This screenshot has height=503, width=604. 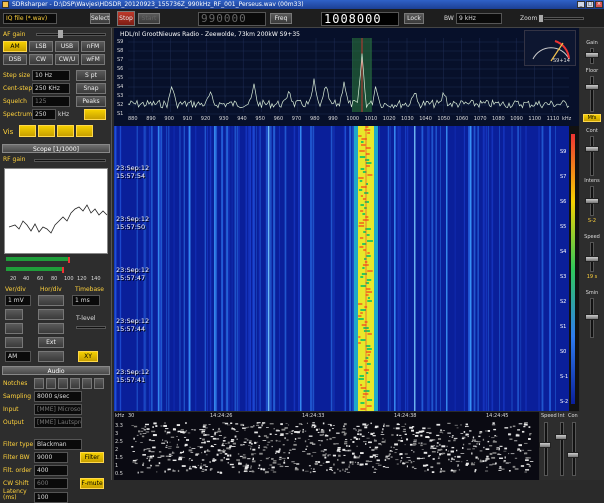 I want to click on ext-button: Ext, so click(x=51, y=342).